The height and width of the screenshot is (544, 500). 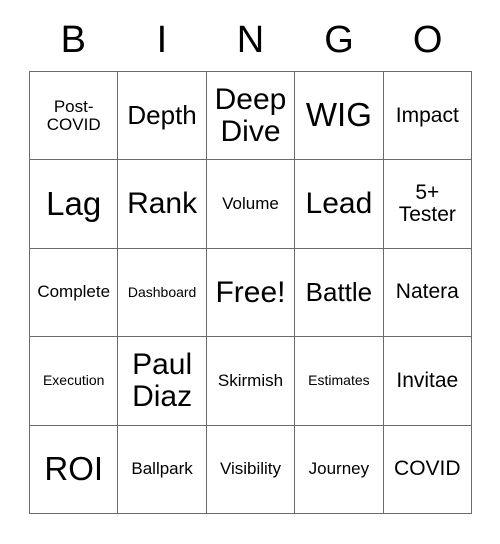 I want to click on bingo-cell-label: Battle, so click(x=339, y=291).